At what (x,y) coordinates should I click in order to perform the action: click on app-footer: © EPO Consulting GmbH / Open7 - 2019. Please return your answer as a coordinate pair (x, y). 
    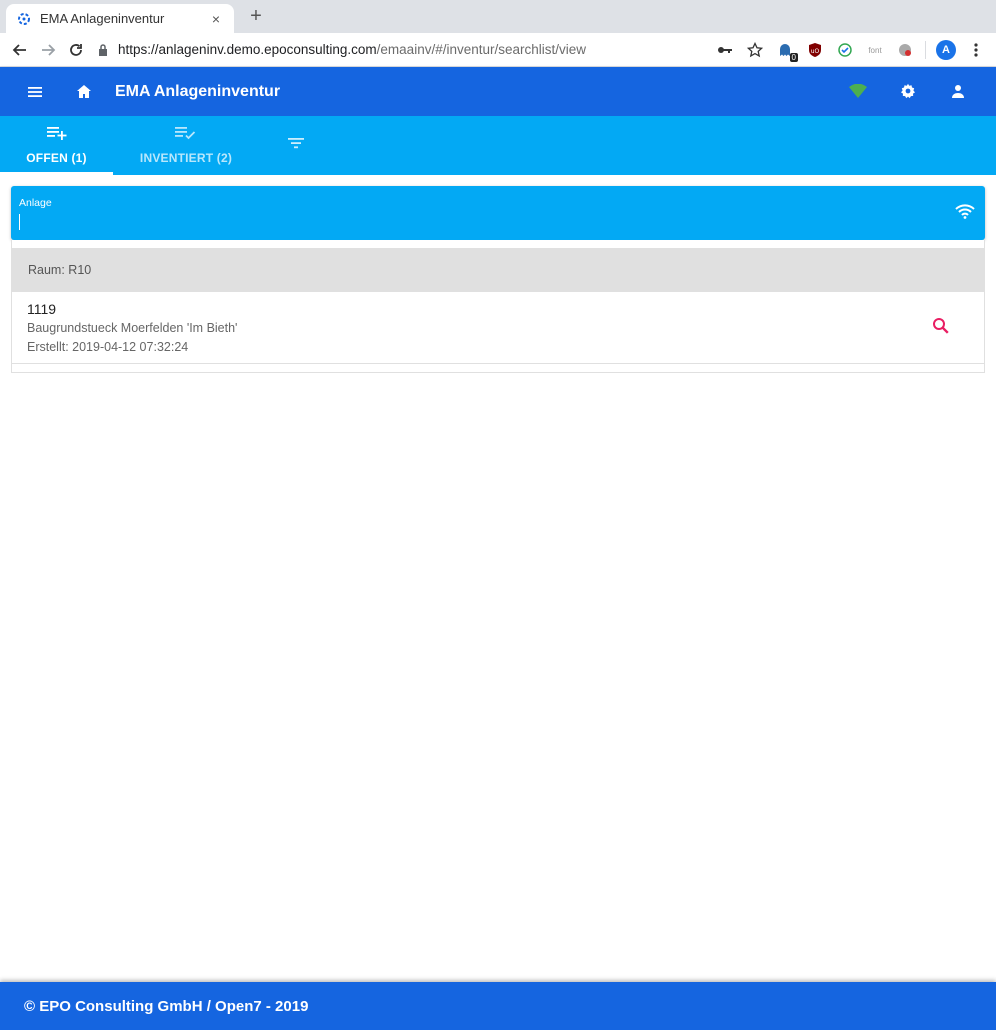
    Looking at the image, I should click on (498, 1006).